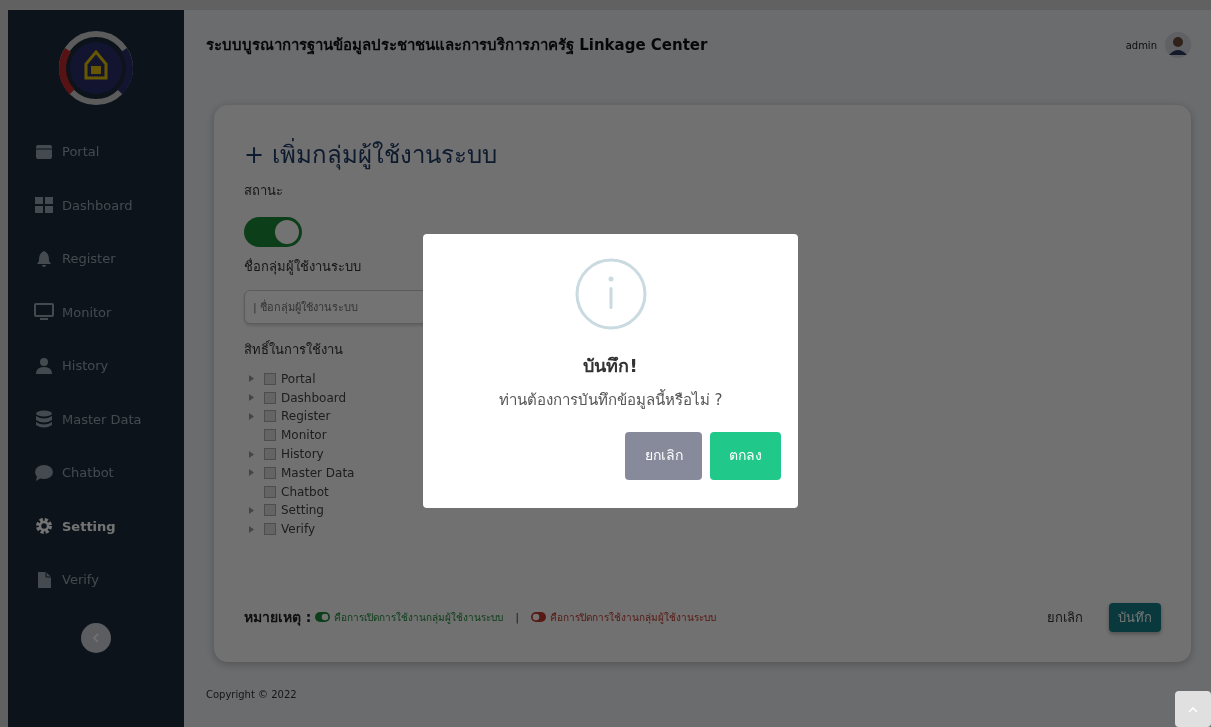 This screenshot has height=727, width=1211. What do you see at coordinates (44, 151) in the screenshot?
I see `card-icon` at bounding box center [44, 151].